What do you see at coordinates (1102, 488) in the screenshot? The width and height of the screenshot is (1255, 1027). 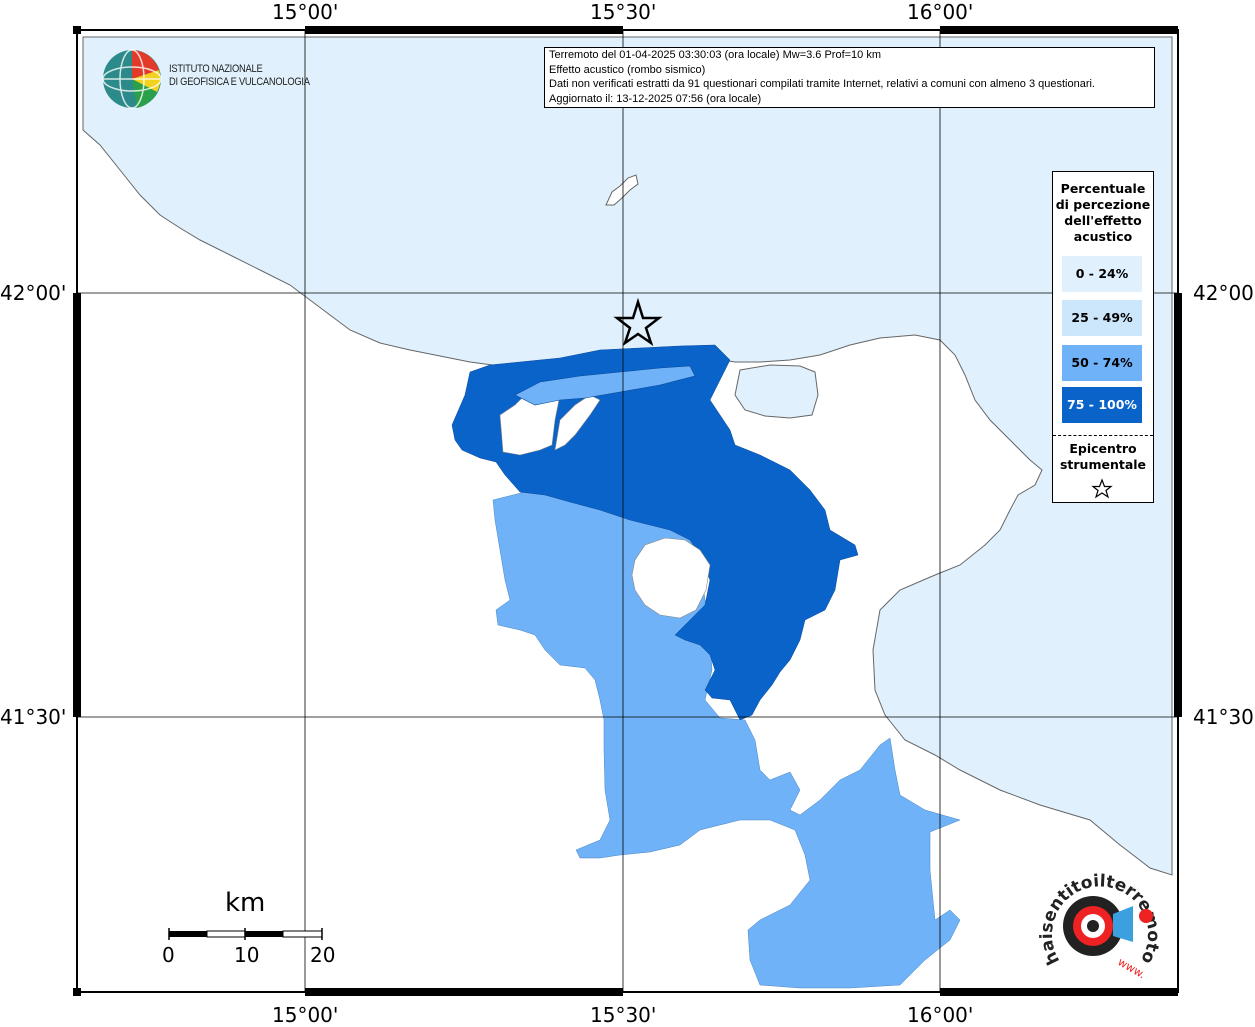 I see `legend-star-icon` at bounding box center [1102, 488].